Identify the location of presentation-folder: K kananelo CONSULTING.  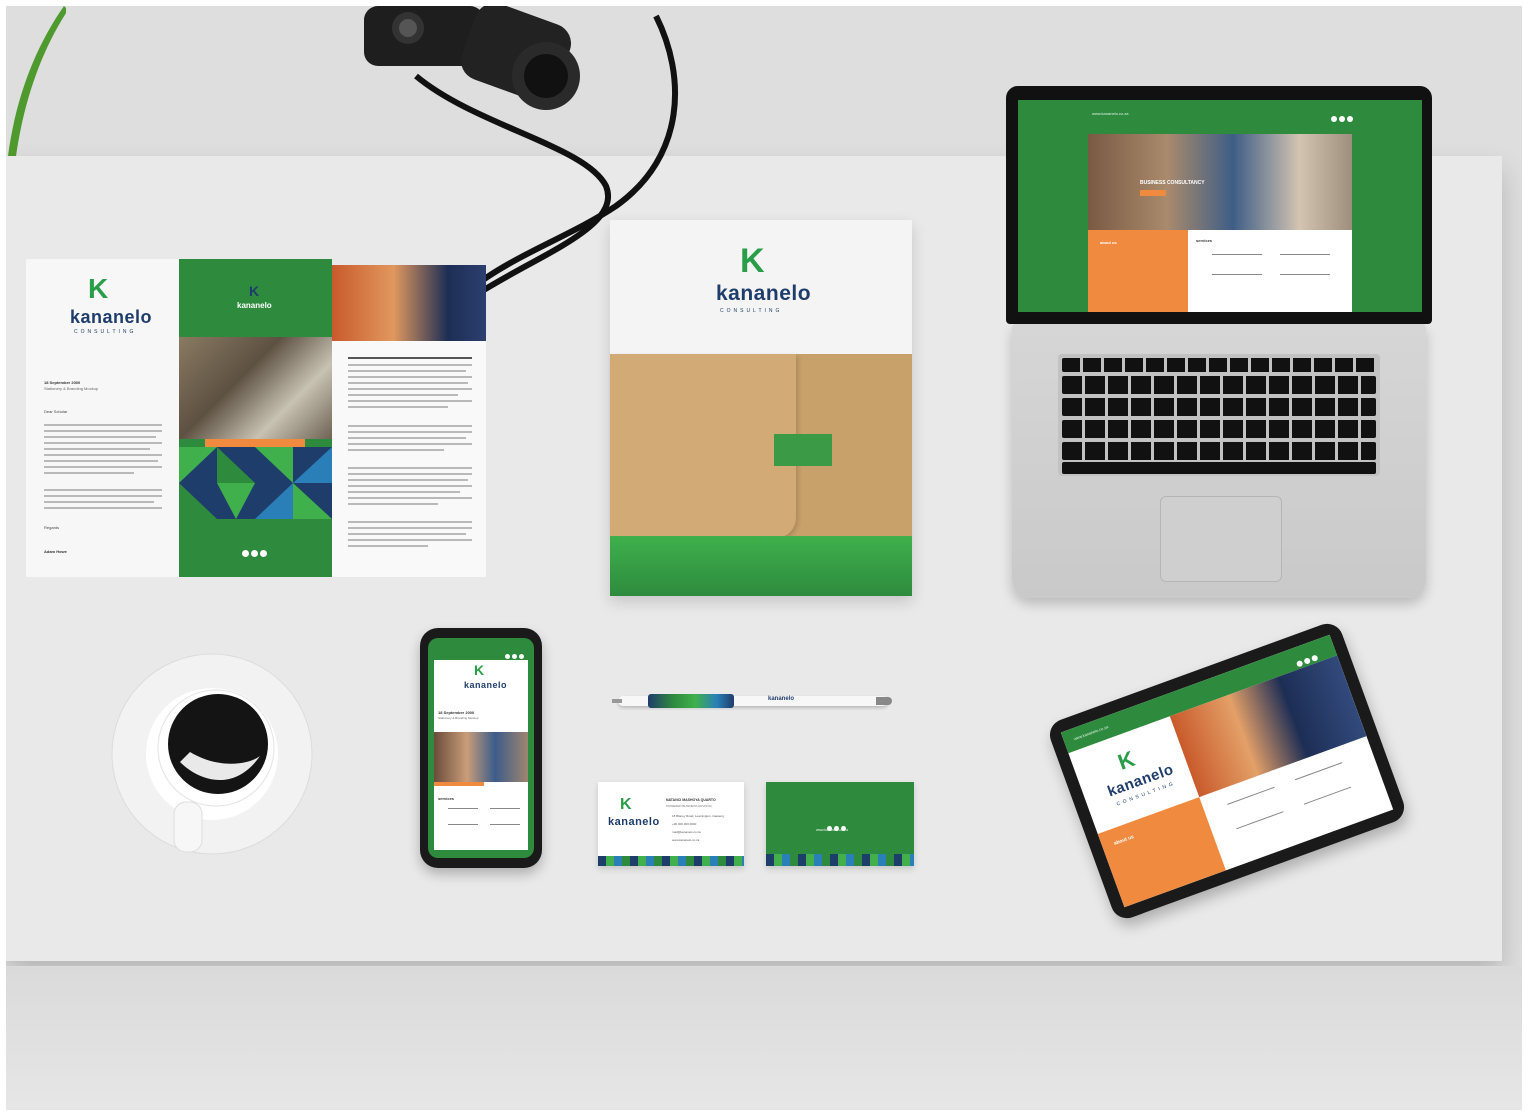
(761, 408).